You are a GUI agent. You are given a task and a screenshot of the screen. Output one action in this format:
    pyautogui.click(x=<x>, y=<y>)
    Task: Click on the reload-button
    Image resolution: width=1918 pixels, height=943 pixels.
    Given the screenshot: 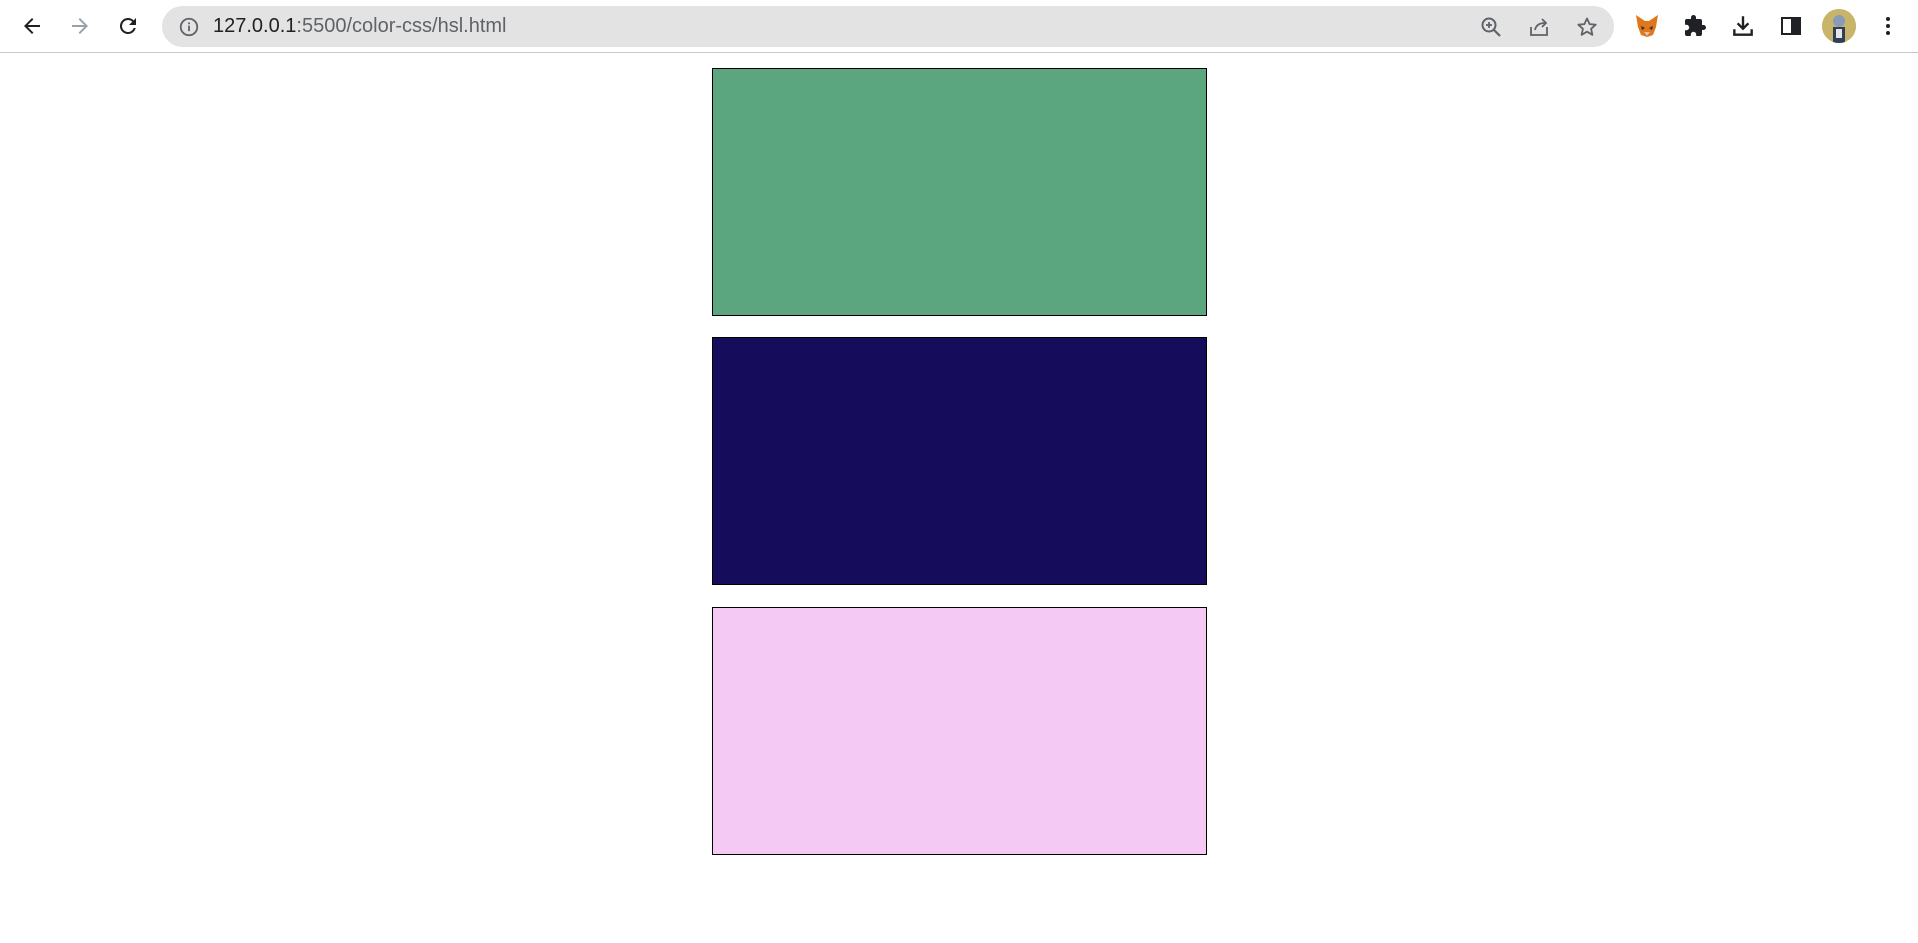 What is the action you would take?
    pyautogui.click(x=128, y=26)
    